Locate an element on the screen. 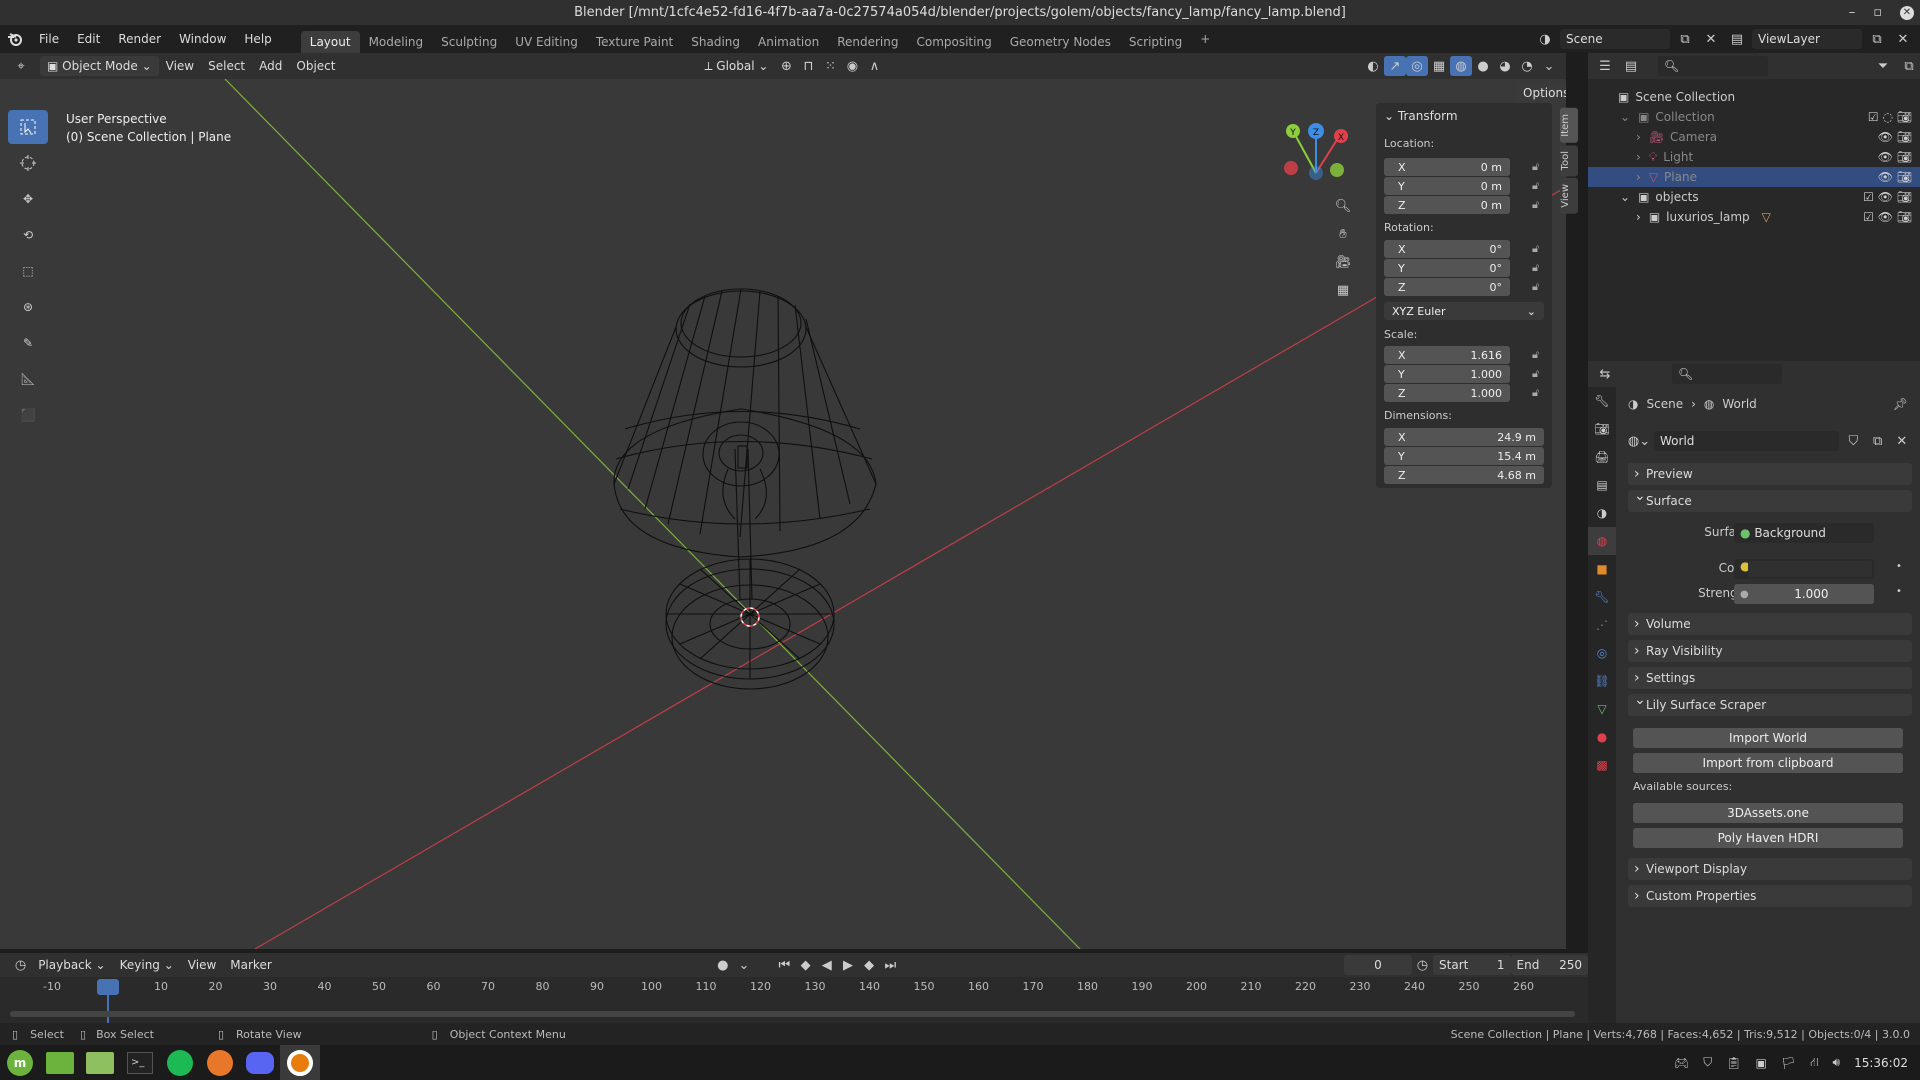 The height and width of the screenshot is (1080, 1920). render-tab-icon: 📷︎ is located at coordinates (1602, 429).